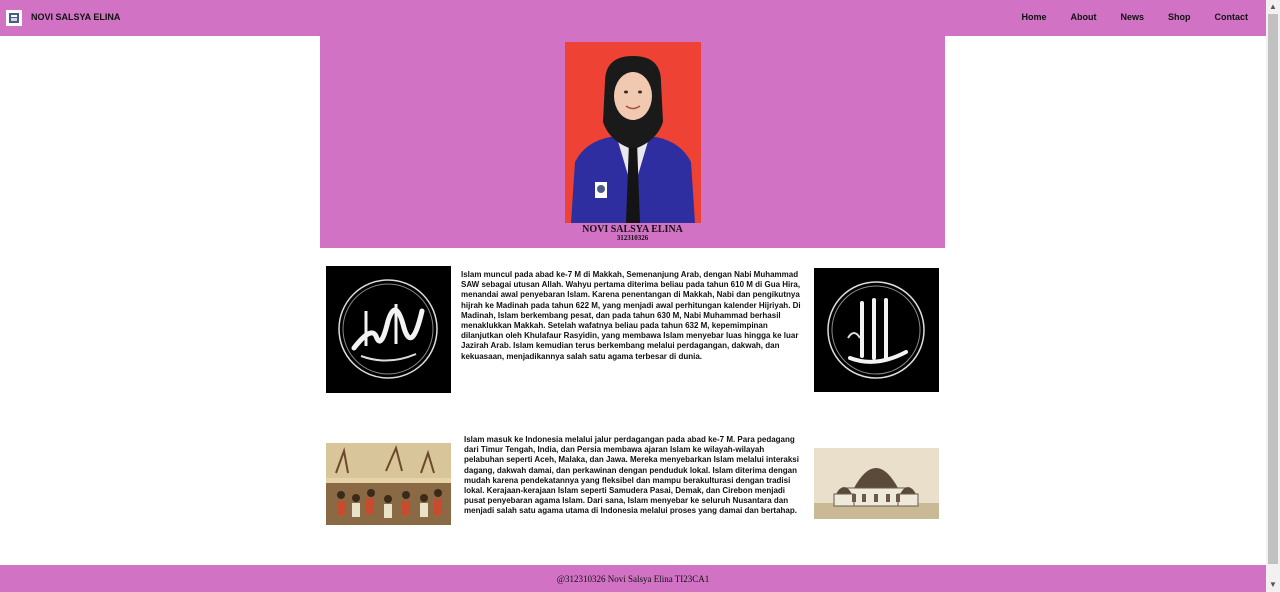  I want to click on profile-photo, so click(633, 132).